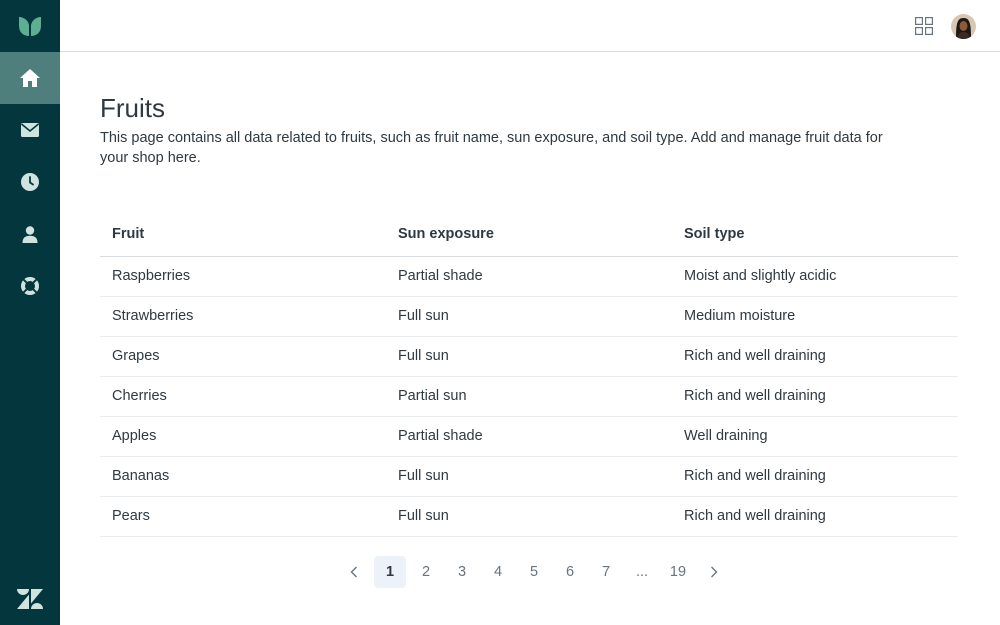 The width and height of the screenshot is (1000, 625). What do you see at coordinates (30, 26) in the screenshot?
I see `leaf-logo-icon` at bounding box center [30, 26].